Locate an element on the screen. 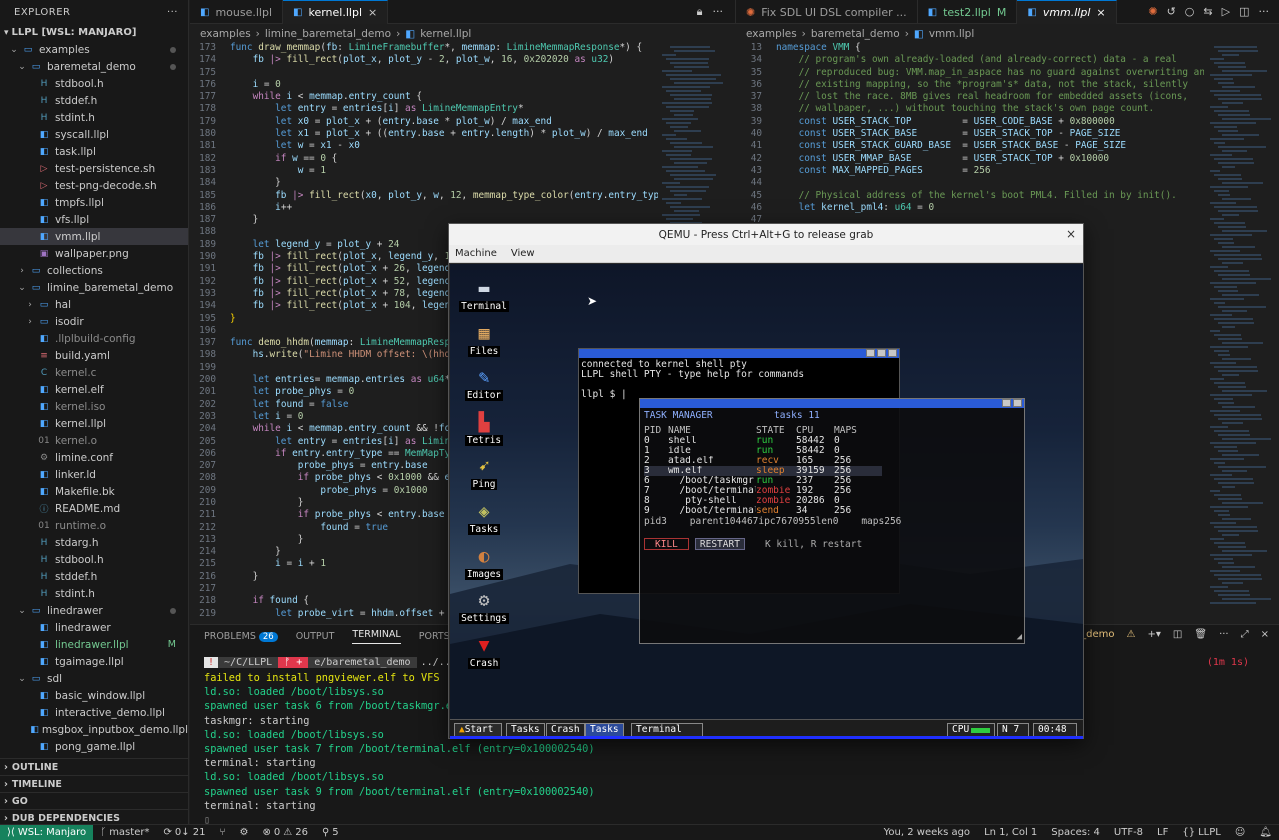  menu-machine: Machine is located at coordinates (476, 253).